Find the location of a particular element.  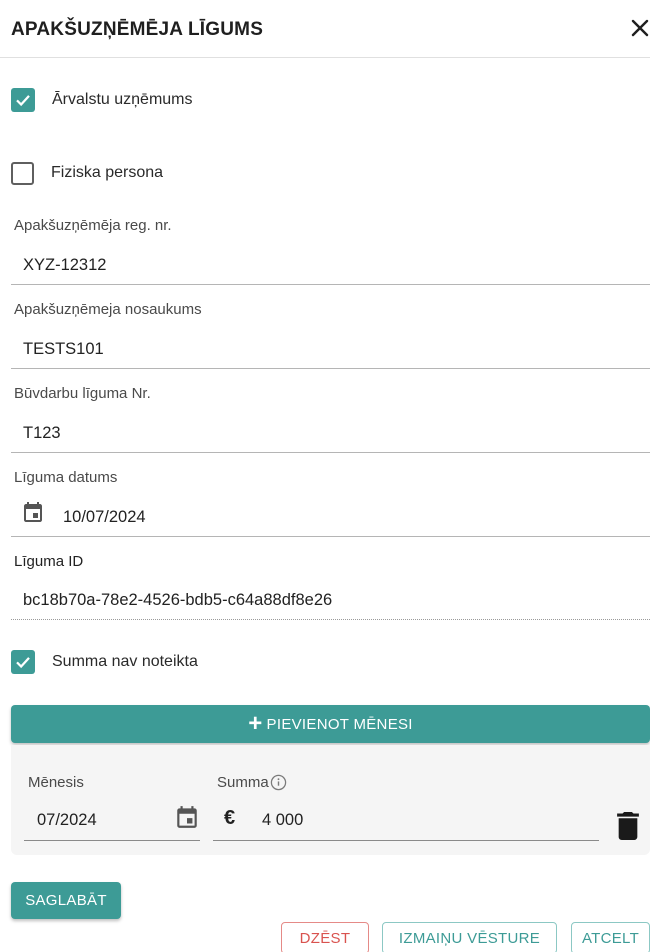

delete-button: DZĒST is located at coordinates (325, 937).